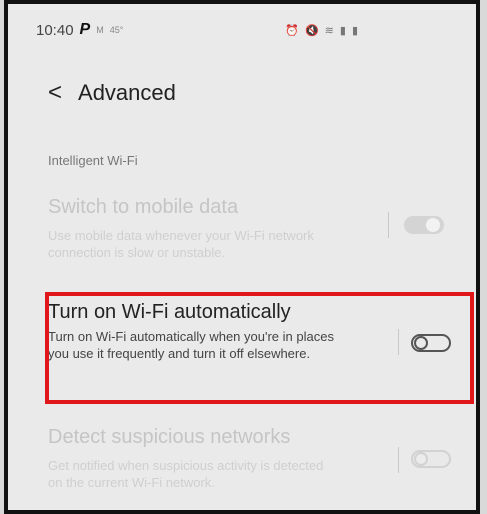 This screenshot has width=487, height=514. I want to click on status-bar: 10:40 P M 45° ⏰ 🔇 ≋ ▮ ▮, so click(242, 30).